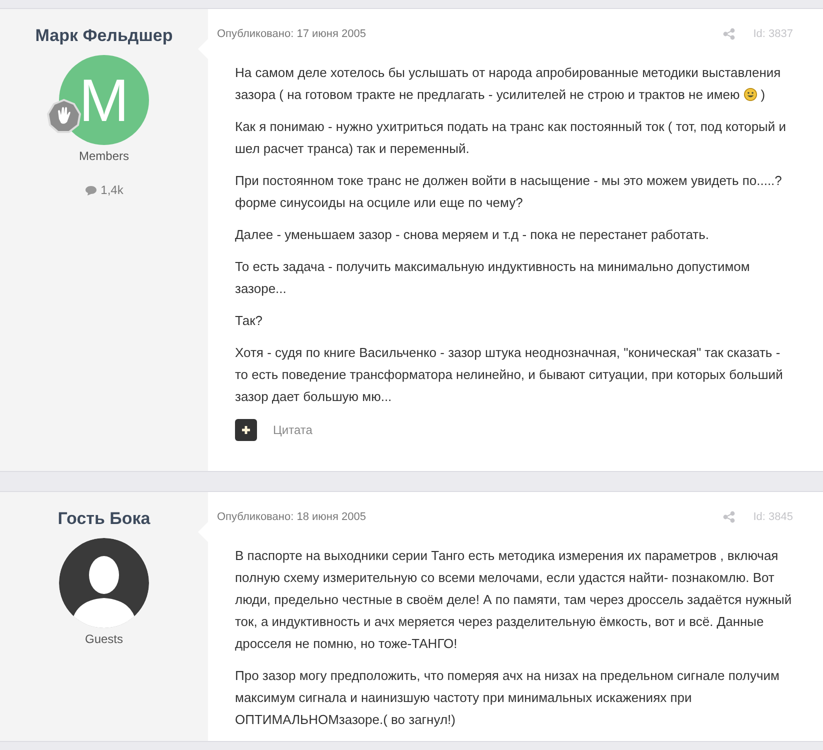 Image resolution: width=823 pixels, height=750 pixels. I want to click on plus-icon, so click(246, 430).